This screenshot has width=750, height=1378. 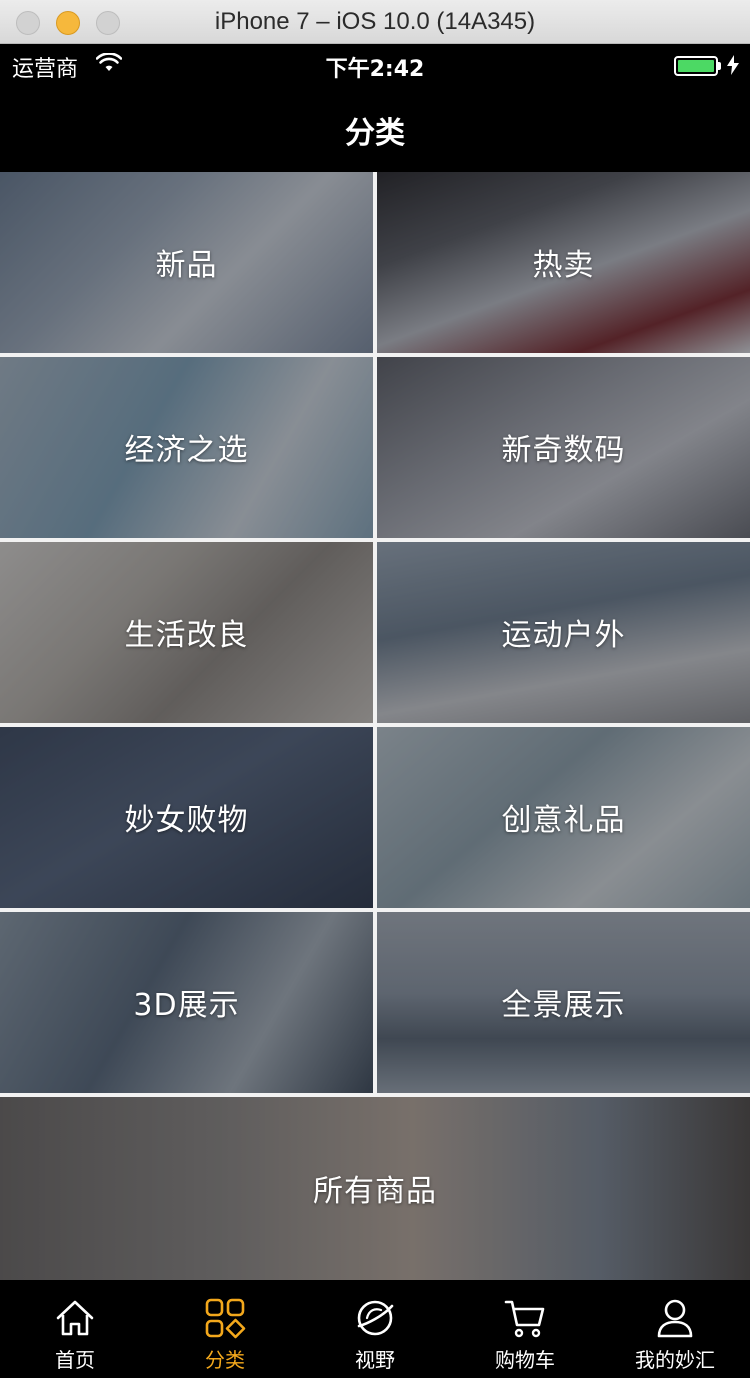 I want to click on tab-cart: 购物车, so click(x=525, y=1329).